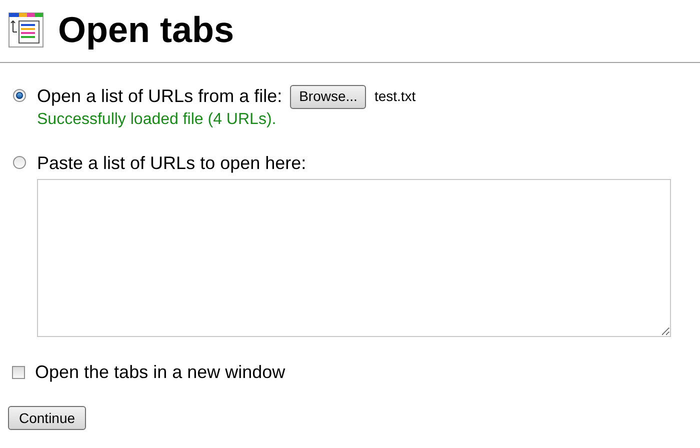 The height and width of the screenshot is (448, 700). I want to click on option-label: Paste a list of URLs to open here:, so click(171, 163).